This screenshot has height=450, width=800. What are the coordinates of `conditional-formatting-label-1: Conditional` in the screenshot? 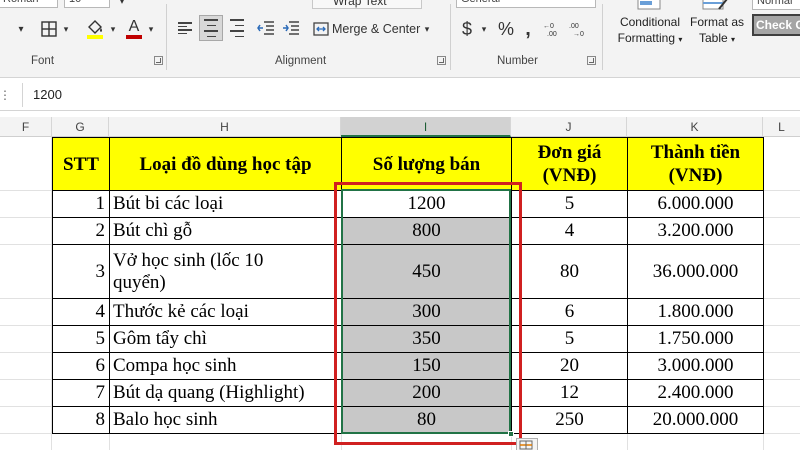 It's located at (650, 22).